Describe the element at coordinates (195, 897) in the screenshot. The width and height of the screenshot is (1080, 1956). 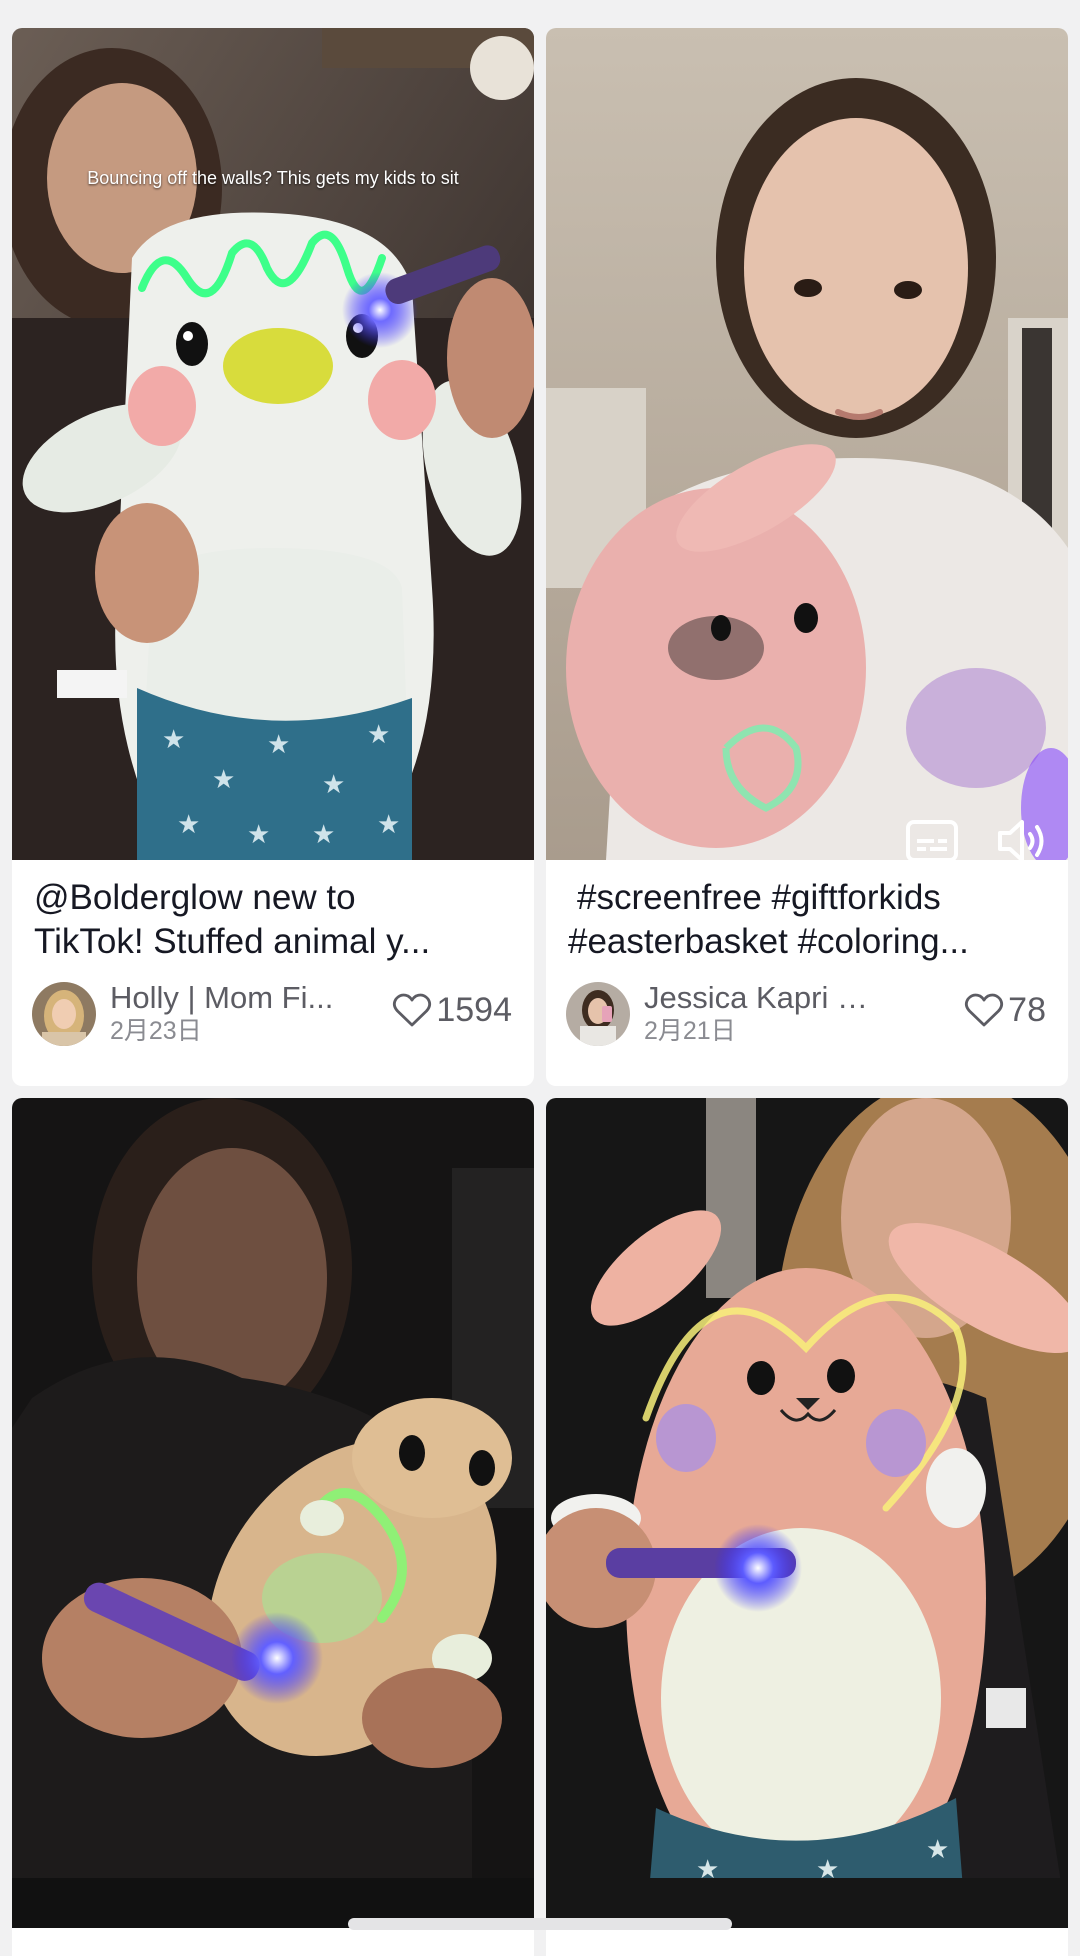
I see `caption-line: @Bolderglow new to` at that location.